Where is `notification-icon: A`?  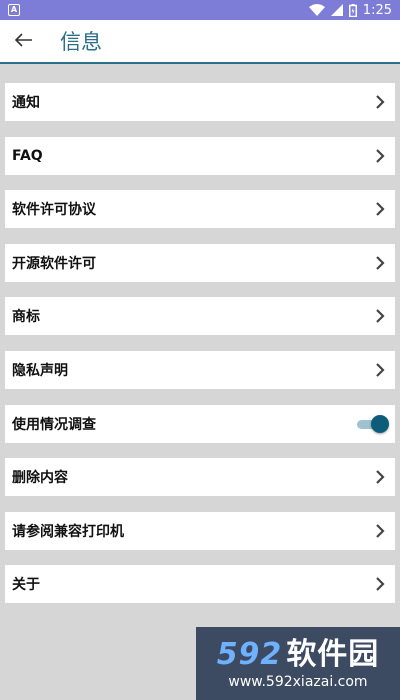
notification-icon: A is located at coordinates (14, 10).